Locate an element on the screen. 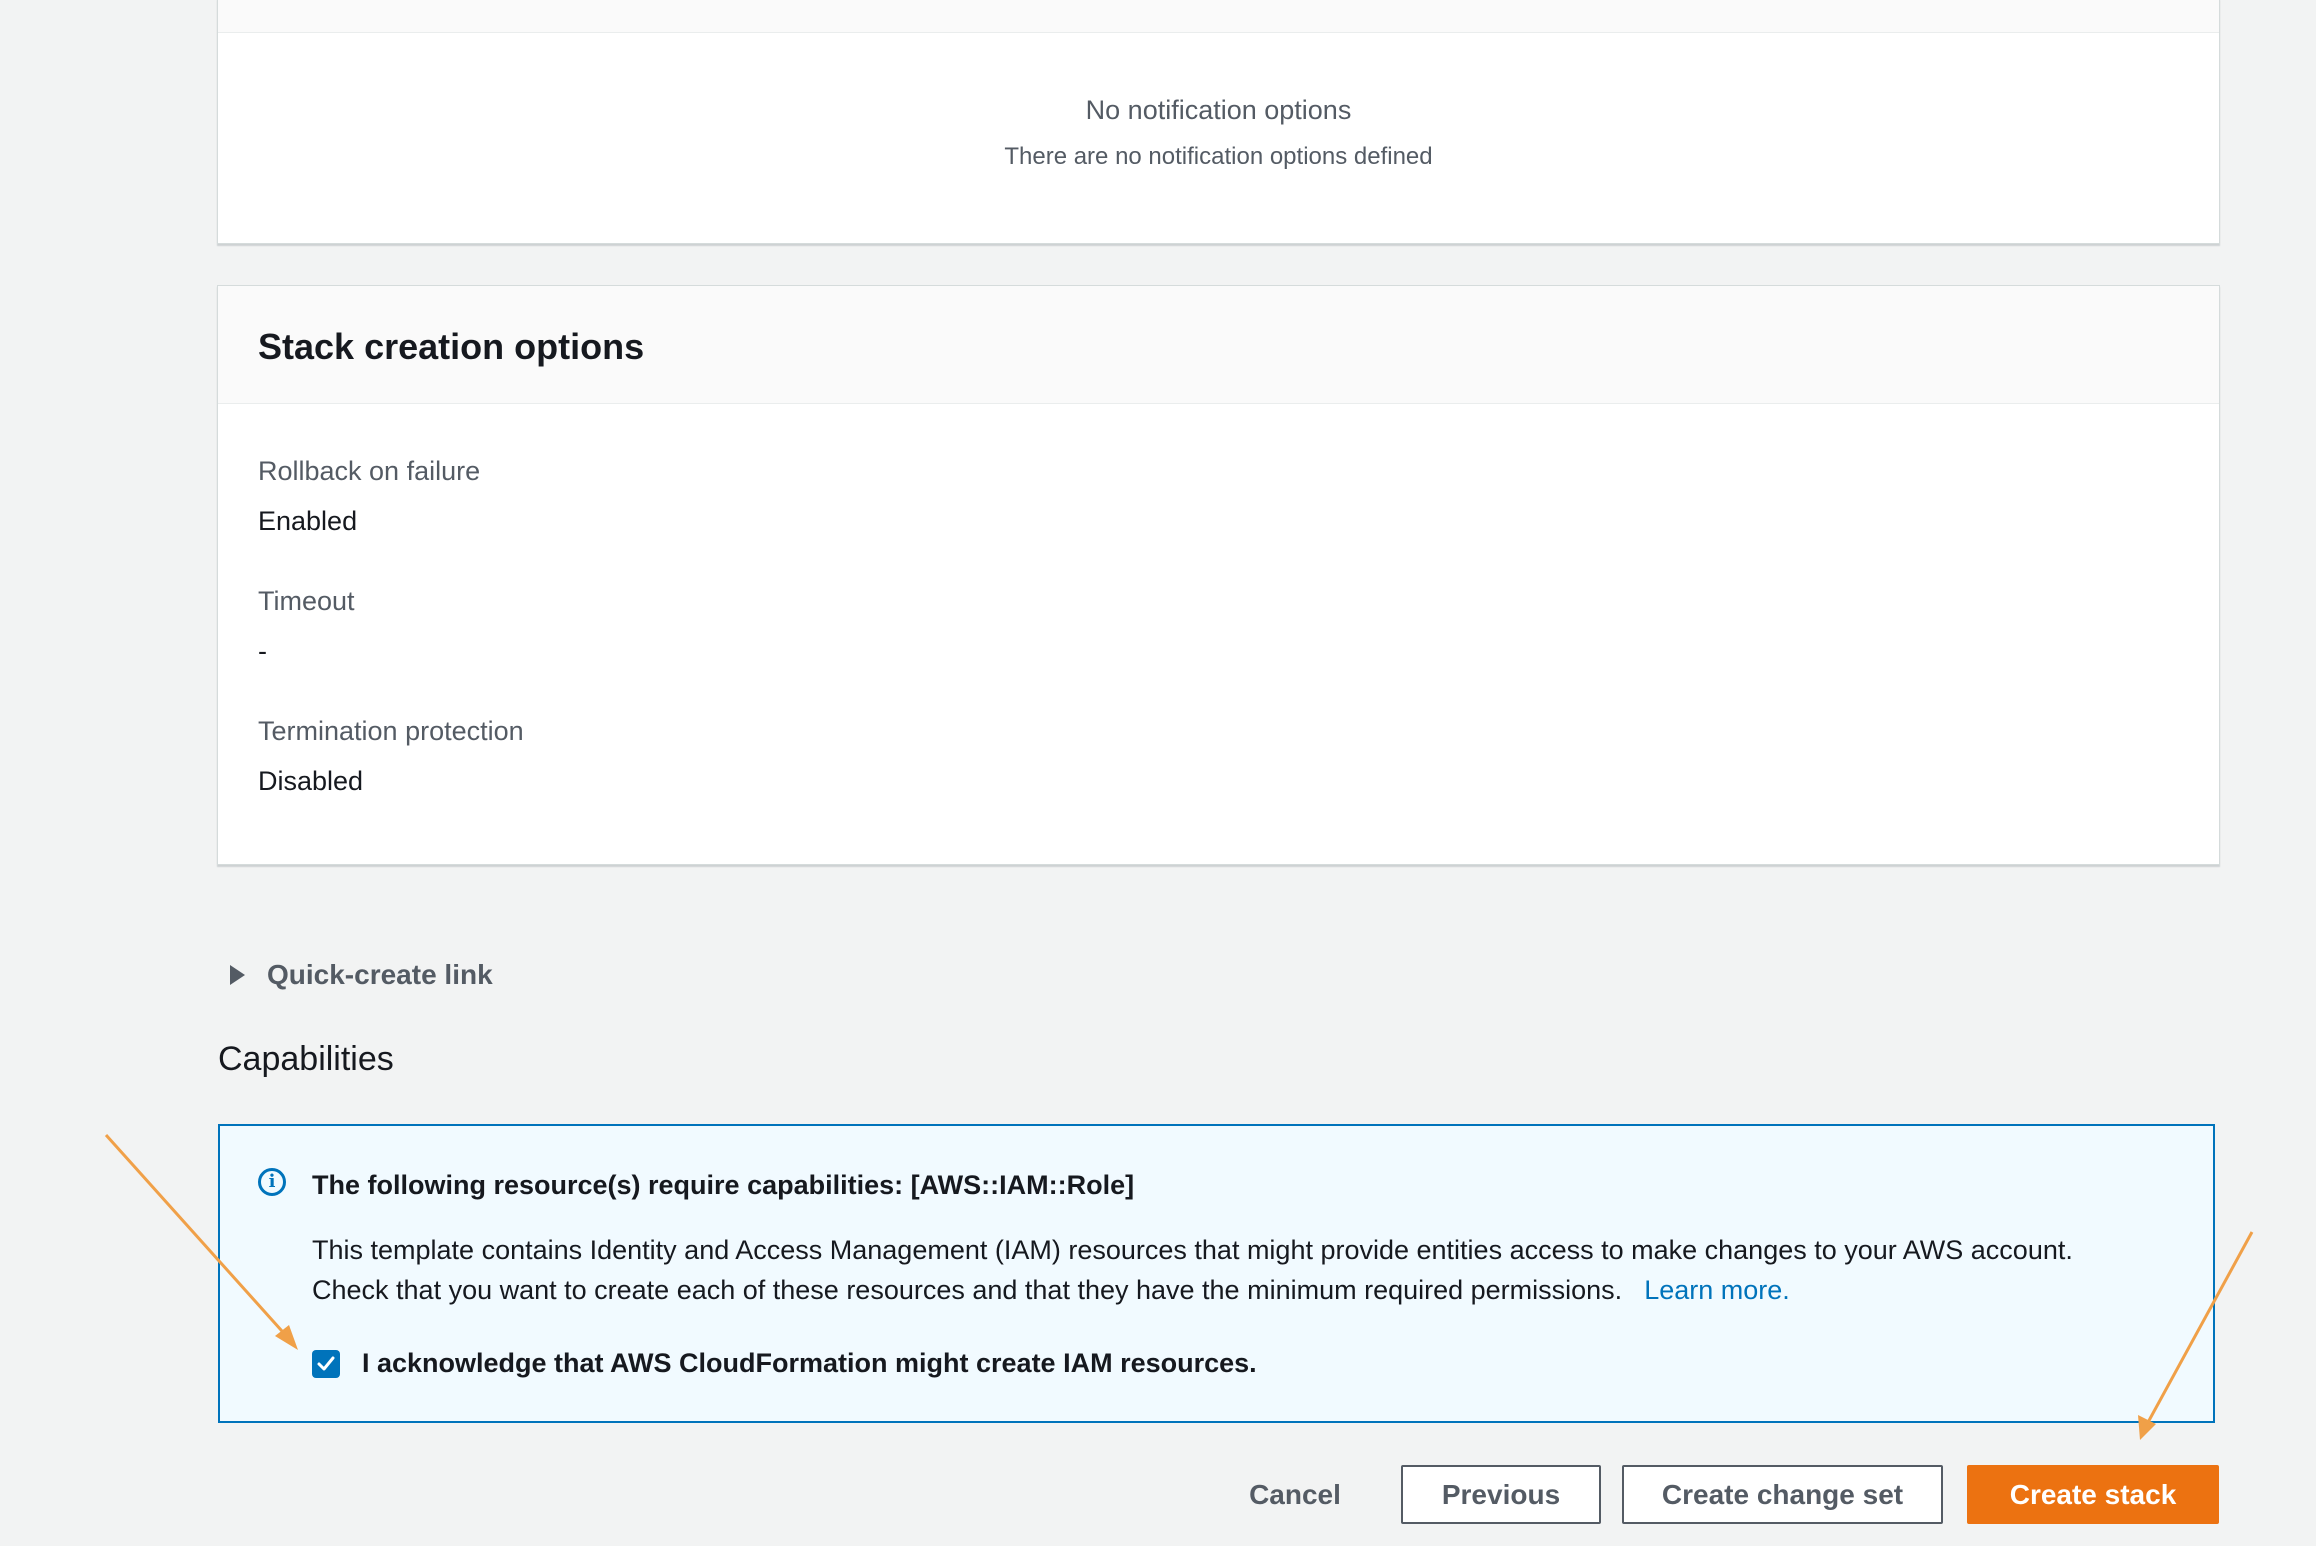 The height and width of the screenshot is (1546, 2316). termination-protection-value: Disabled is located at coordinates (311, 781).